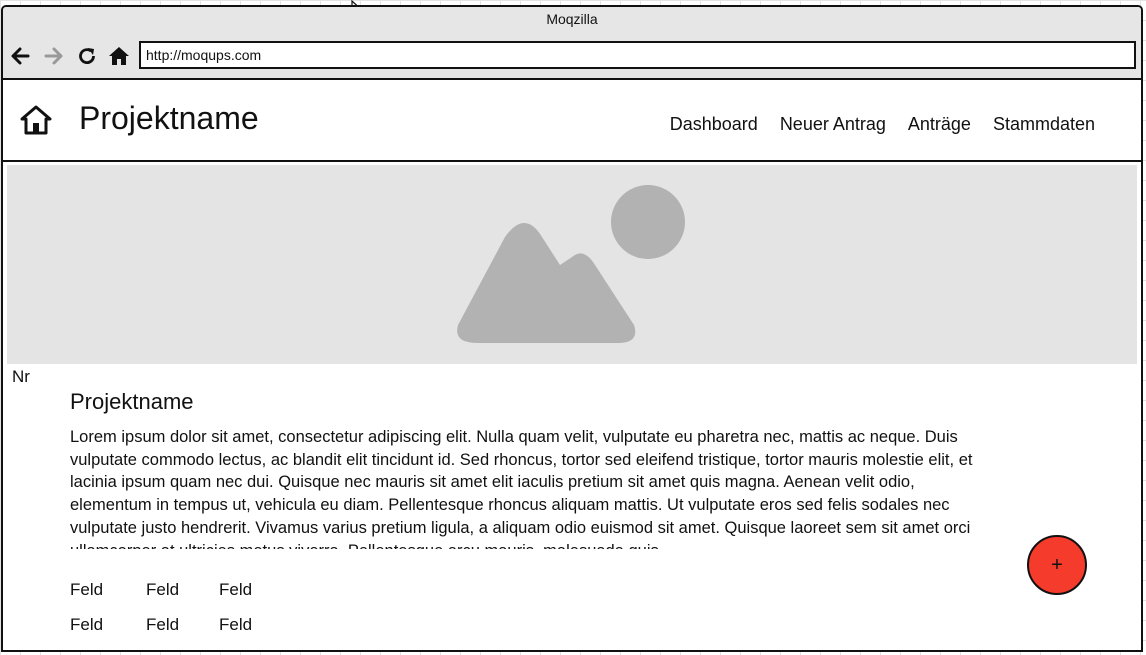 The width and height of the screenshot is (1146, 655). I want to click on nav-item-dashboard: Dashboard, so click(714, 124).